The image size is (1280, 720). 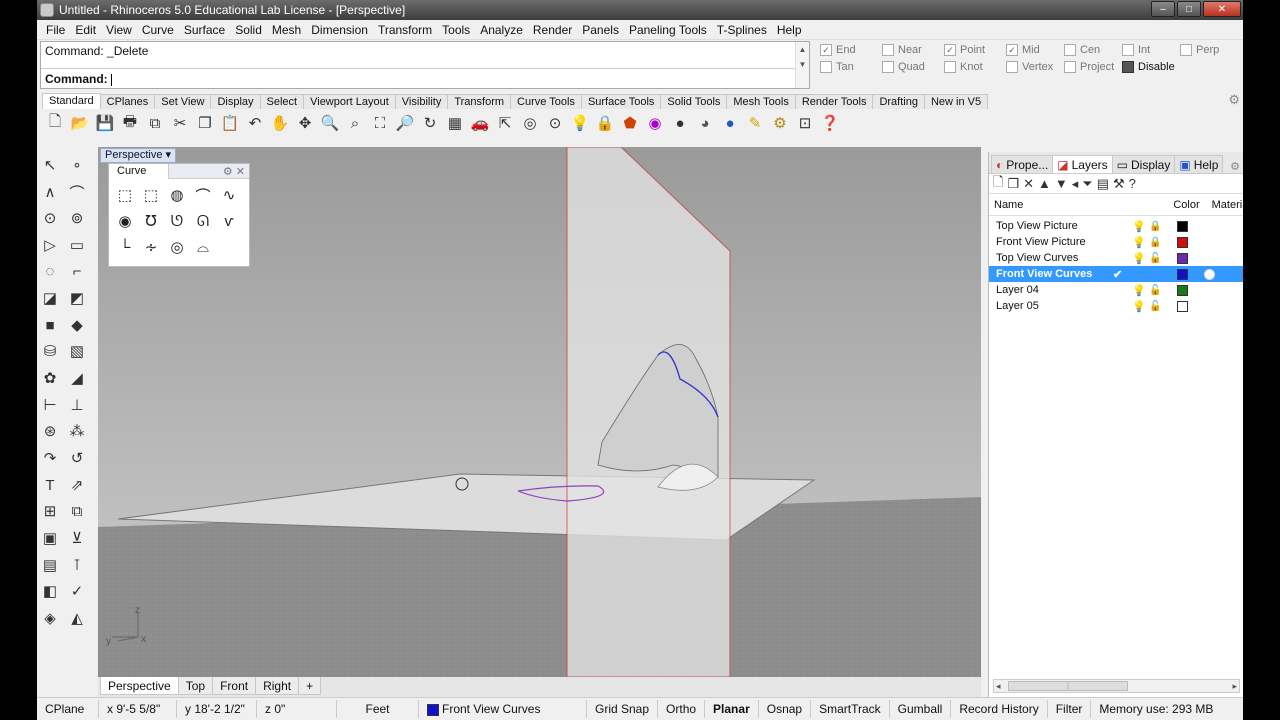 What do you see at coordinates (77, 538) in the screenshot?
I see `explode-icon: ⊻` at bounding box center [77, 538].